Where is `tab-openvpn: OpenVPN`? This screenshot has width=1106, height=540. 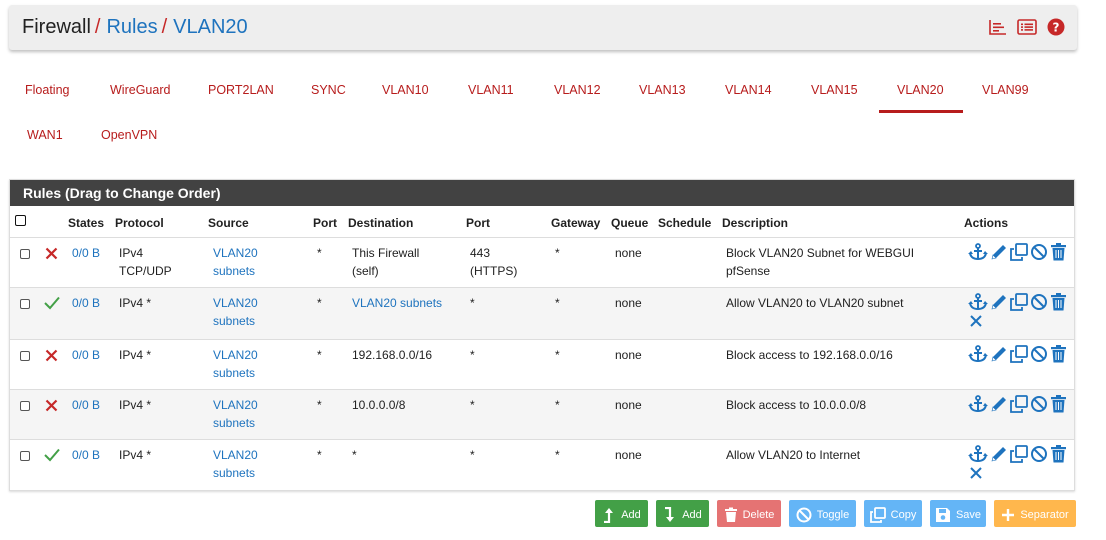
tab-openvpn: OpenVPN is located at coordinates (129, 135).